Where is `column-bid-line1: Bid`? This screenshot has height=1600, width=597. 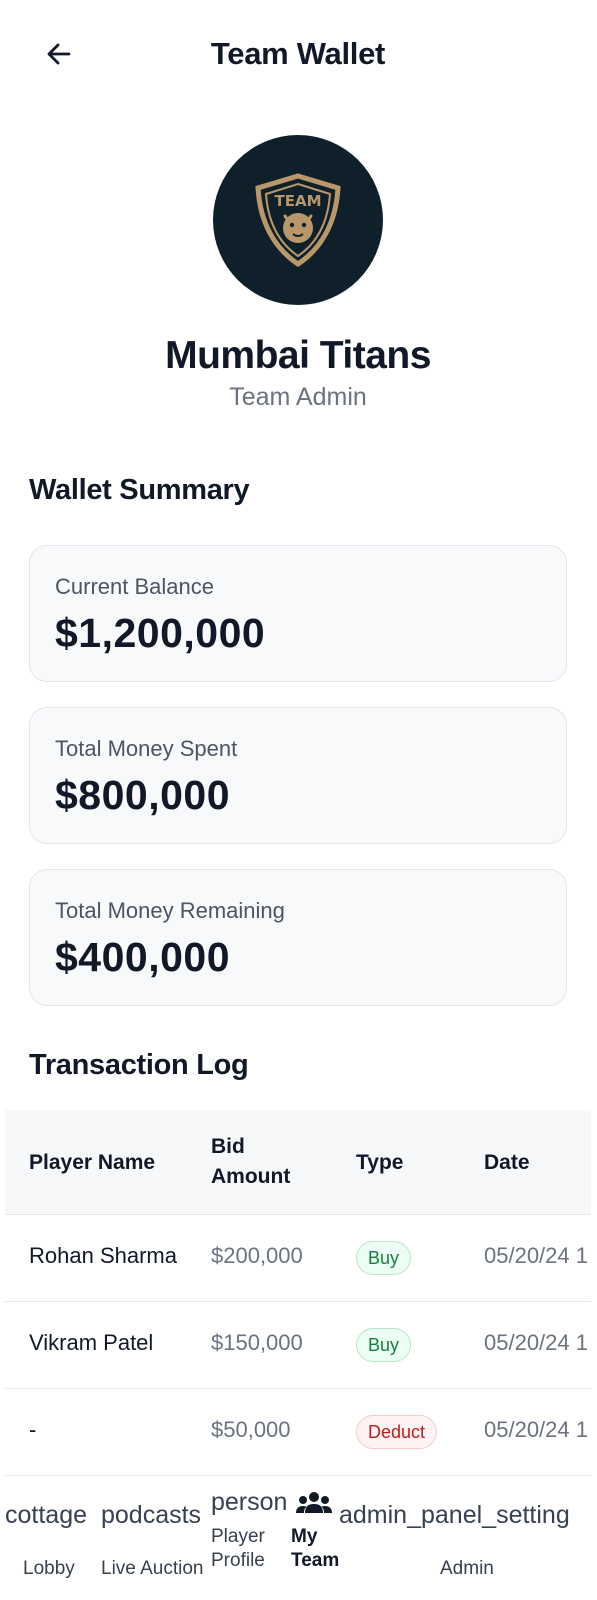
column-bid-line1: Bid is located at coordinates (228, 1146).